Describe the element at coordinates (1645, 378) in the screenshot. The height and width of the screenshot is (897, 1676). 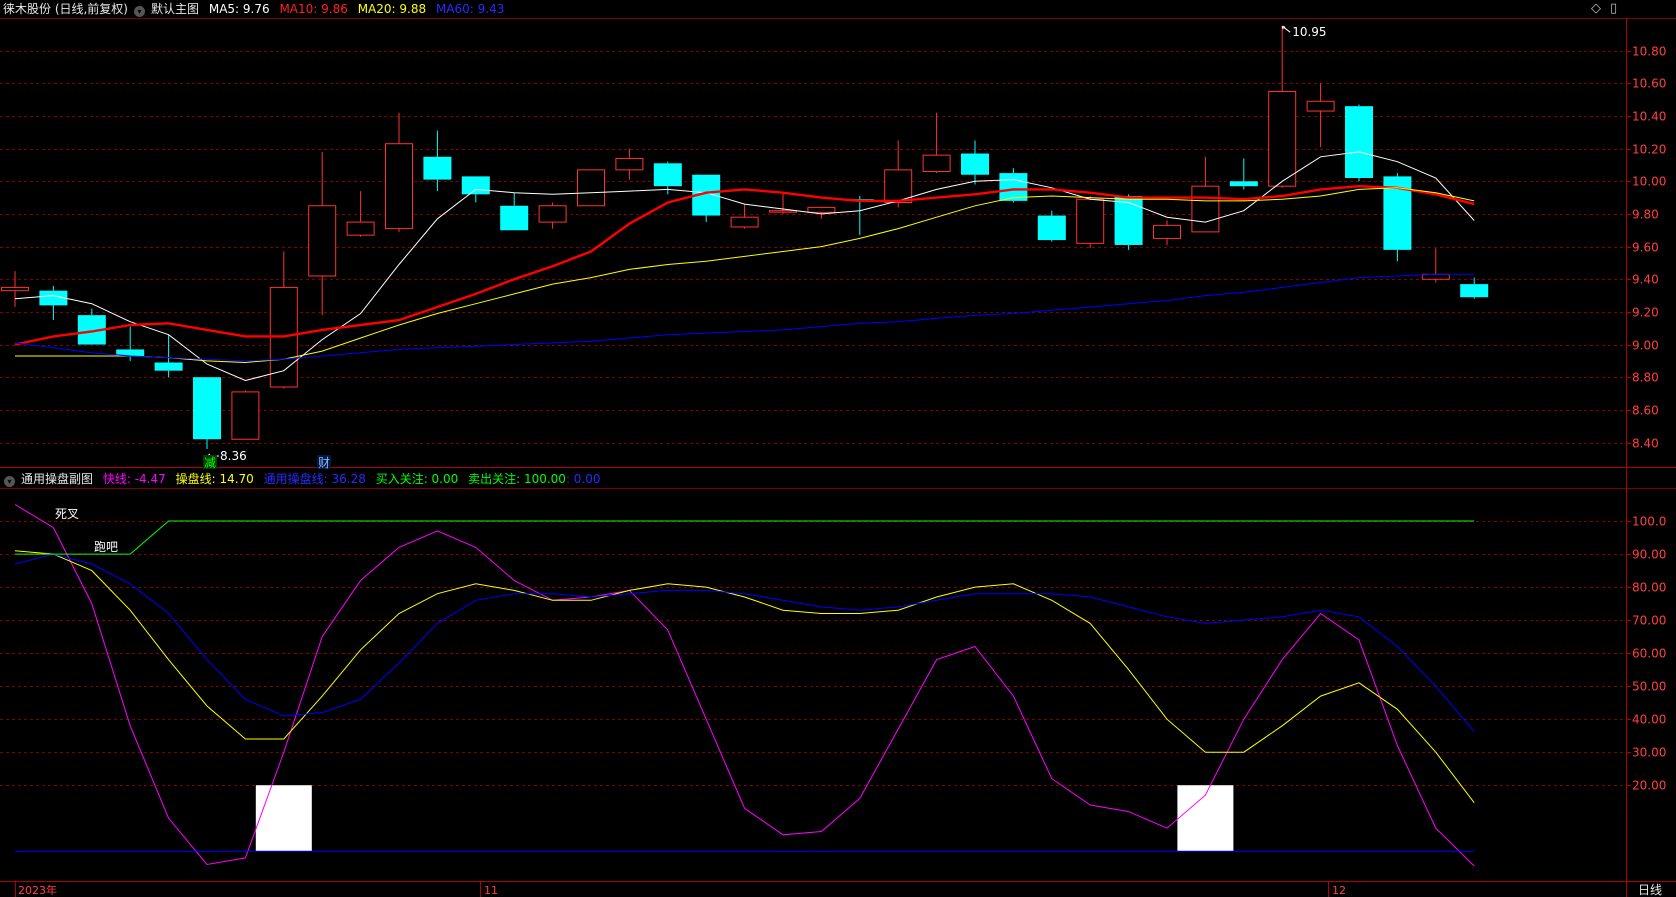
I see `main-y-tick-label: 8.80` at that location.